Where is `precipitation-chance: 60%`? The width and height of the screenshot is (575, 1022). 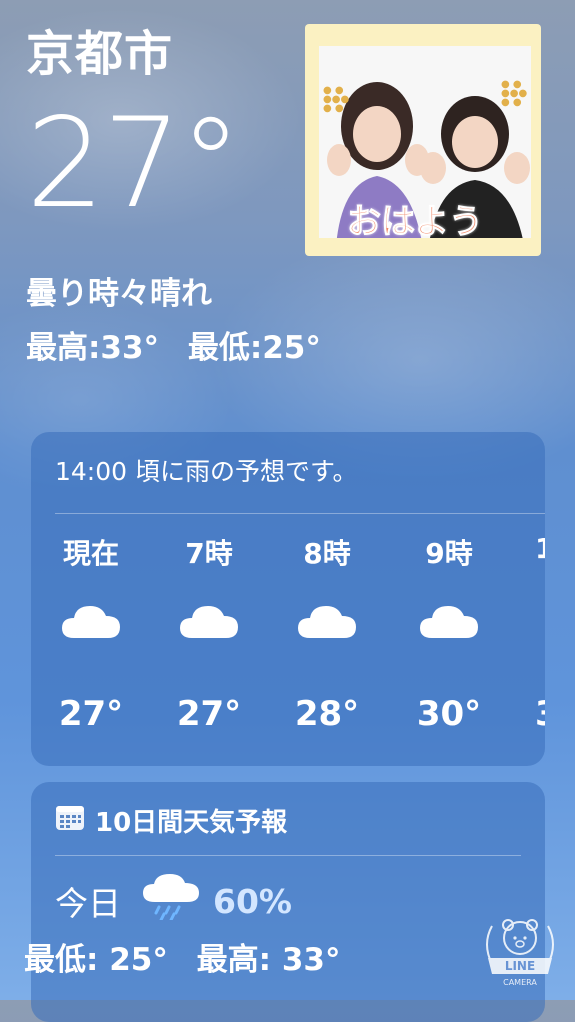 precipitation-chance: 60% is located at coordinates (252, 901).